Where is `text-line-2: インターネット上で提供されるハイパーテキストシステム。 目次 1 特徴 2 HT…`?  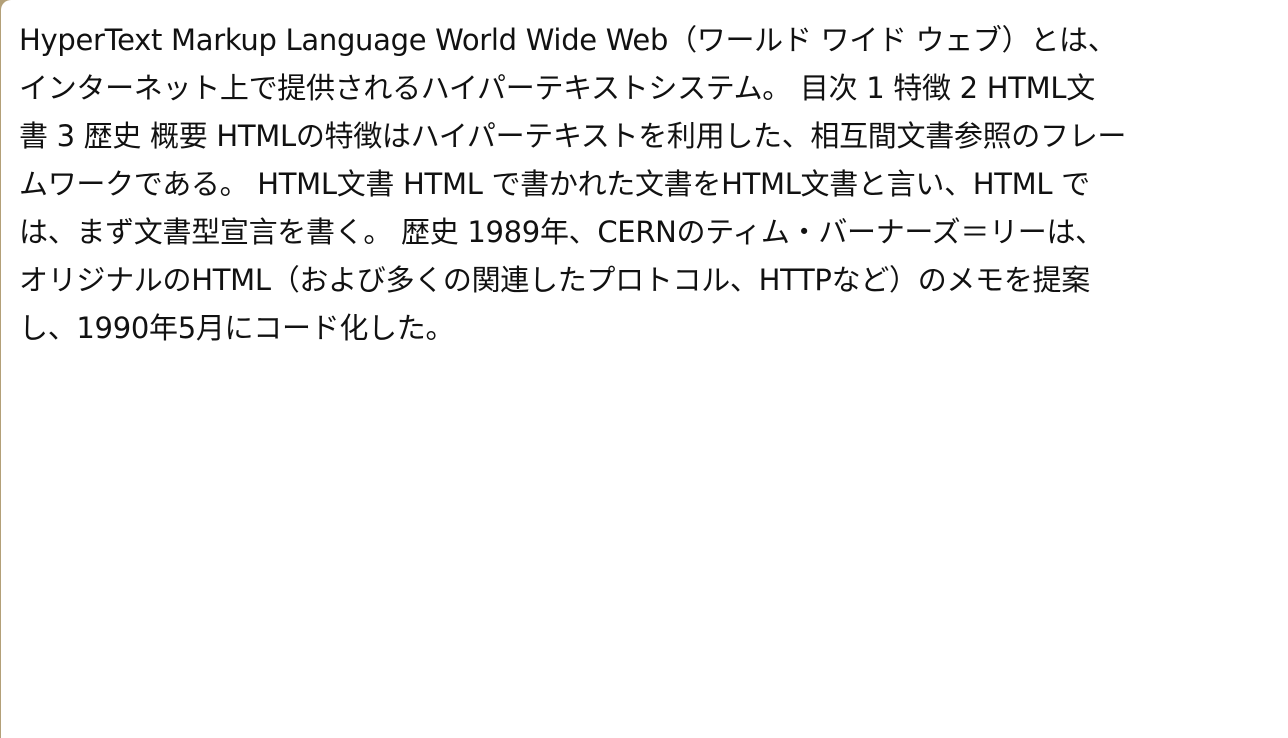
text-line-2: インターネット上で提供されるハイパーテキストシステム。 目次 1 特徴 2 HT… is located at coordinates (557, 88).